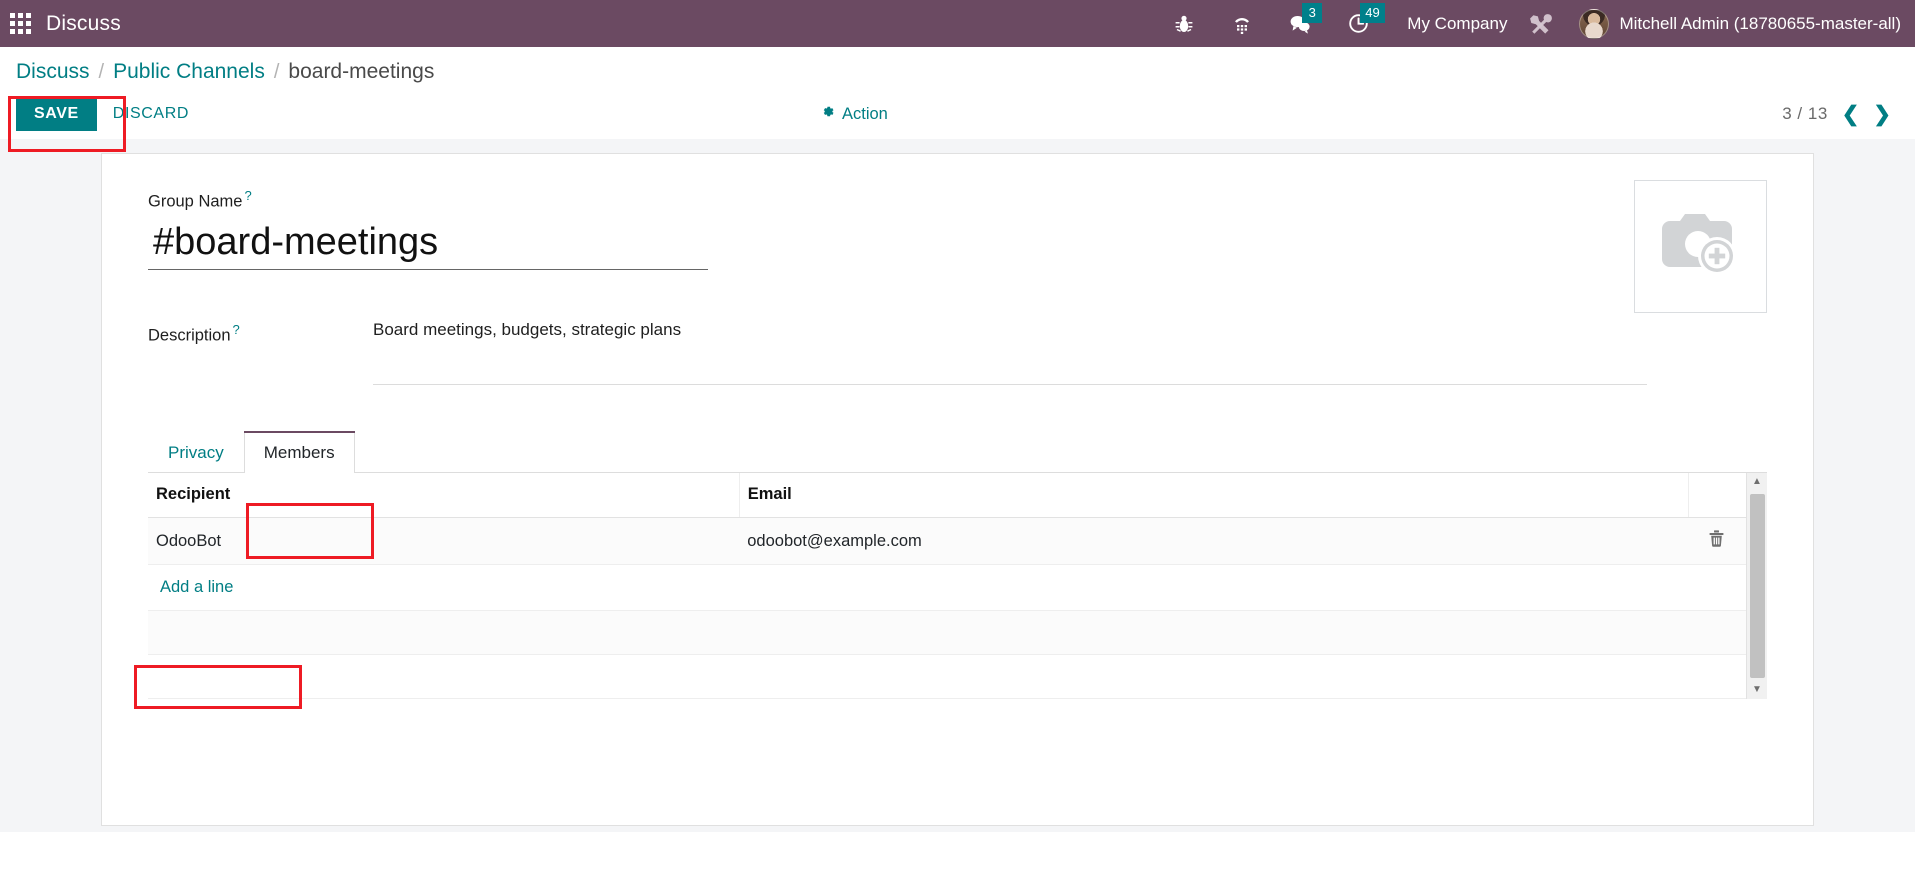 The image size is (1915, 893). I want to click on triangle-up-icon: ▲, so click(1757, 482).